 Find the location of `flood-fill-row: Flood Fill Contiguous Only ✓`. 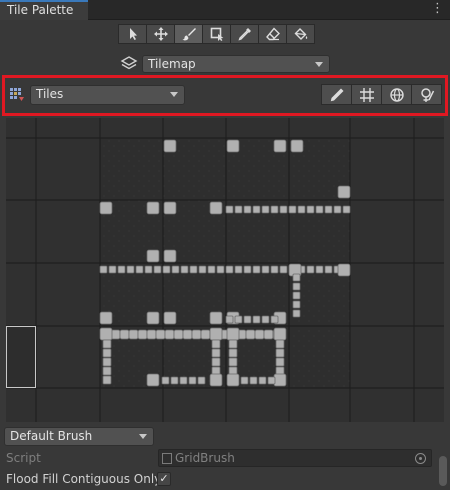

flood-fill-row: Flood Fill Contiguous Only ✓ is located at coordinates (225, 479).